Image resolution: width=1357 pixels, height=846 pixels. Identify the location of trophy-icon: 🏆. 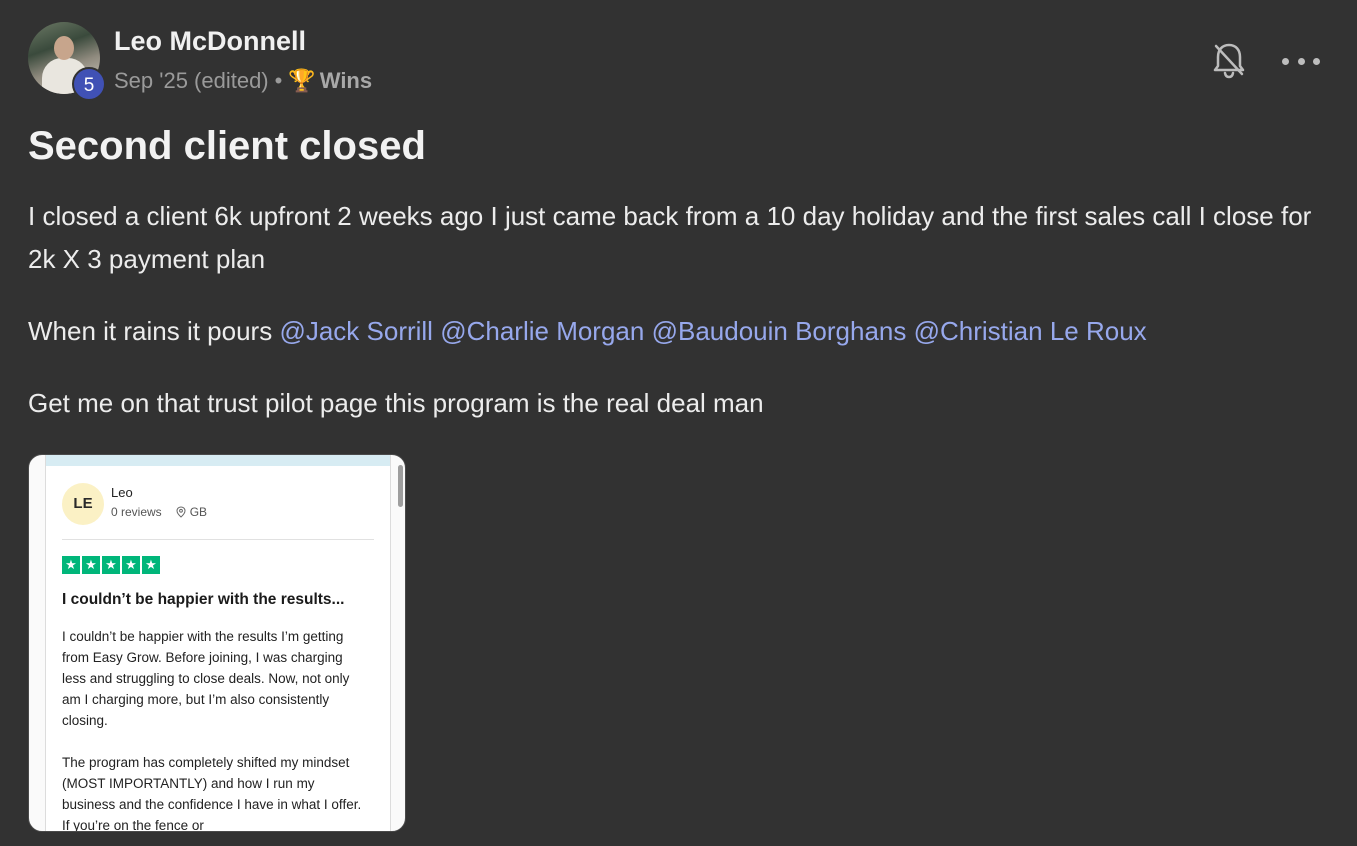
(302, 80).